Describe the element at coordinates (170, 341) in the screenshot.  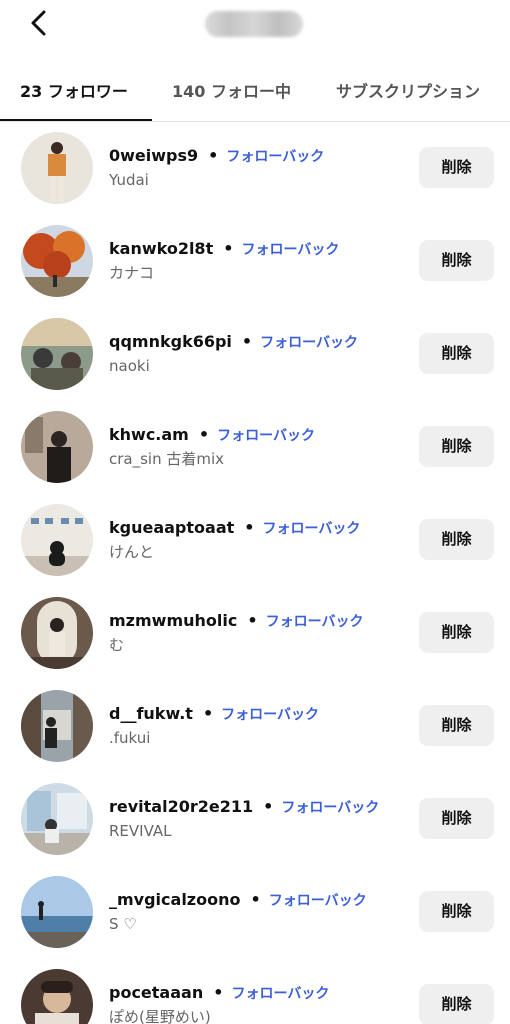
I see `username: qqmnkgk66pi` at that location.